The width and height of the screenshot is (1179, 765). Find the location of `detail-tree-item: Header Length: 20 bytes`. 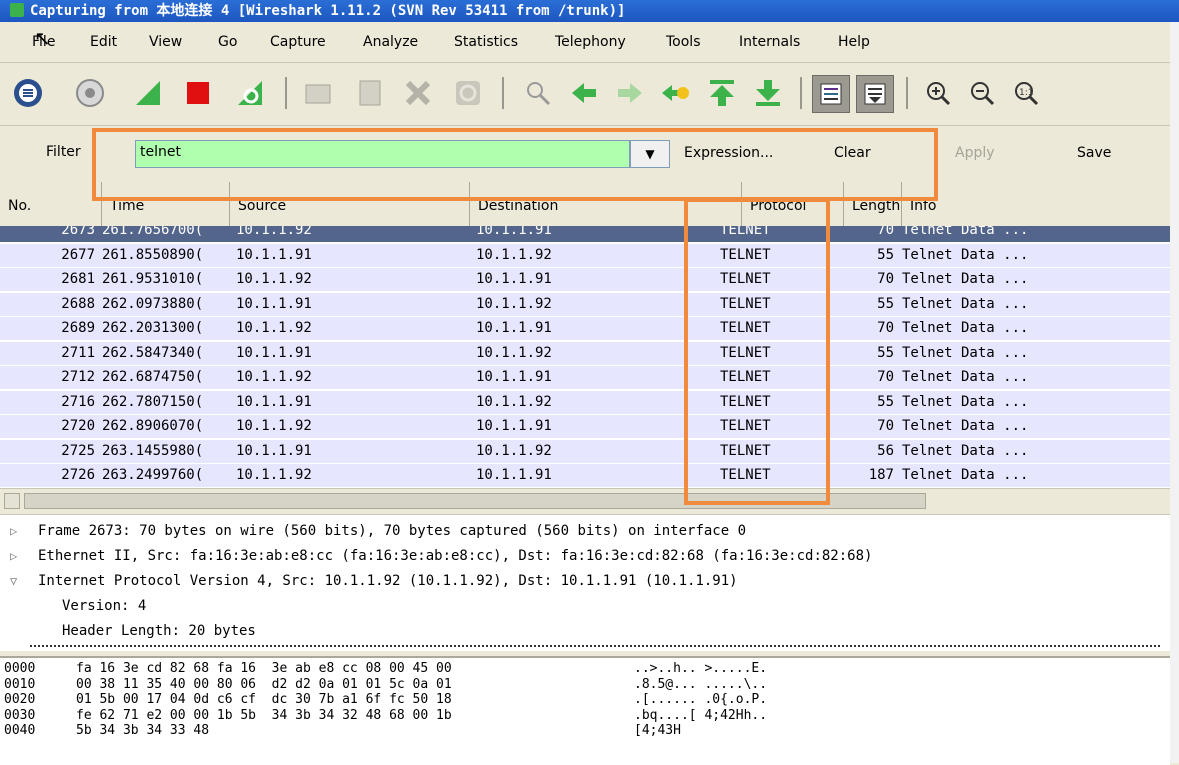

detail-tree-item: Header Length: 20 bytes is located at coordinates (159, 631).